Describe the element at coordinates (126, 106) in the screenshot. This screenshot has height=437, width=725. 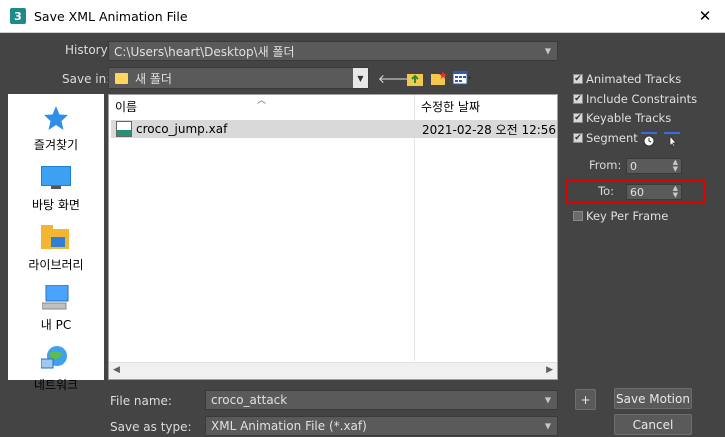
I see `column-name-label: 이름` at that location.